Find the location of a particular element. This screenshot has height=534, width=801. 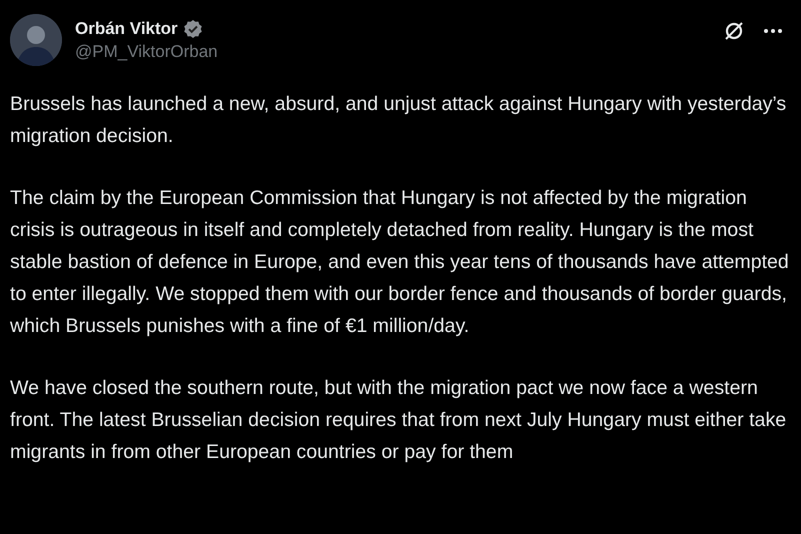

slashed-circle-icon is located at coordinates (734, 31).